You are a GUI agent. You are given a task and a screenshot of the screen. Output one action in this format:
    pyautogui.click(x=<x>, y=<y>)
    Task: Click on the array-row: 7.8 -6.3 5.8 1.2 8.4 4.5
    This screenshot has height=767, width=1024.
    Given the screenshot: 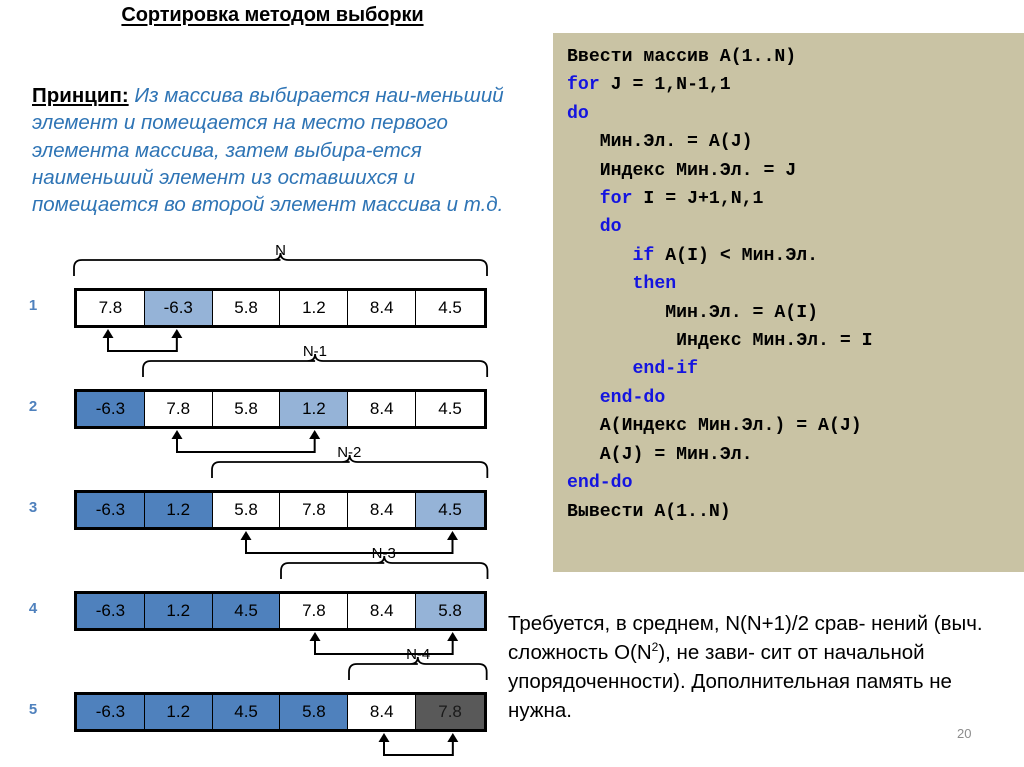 What is the action you would take?
    pyautogui.click(x=280, y=308)
    